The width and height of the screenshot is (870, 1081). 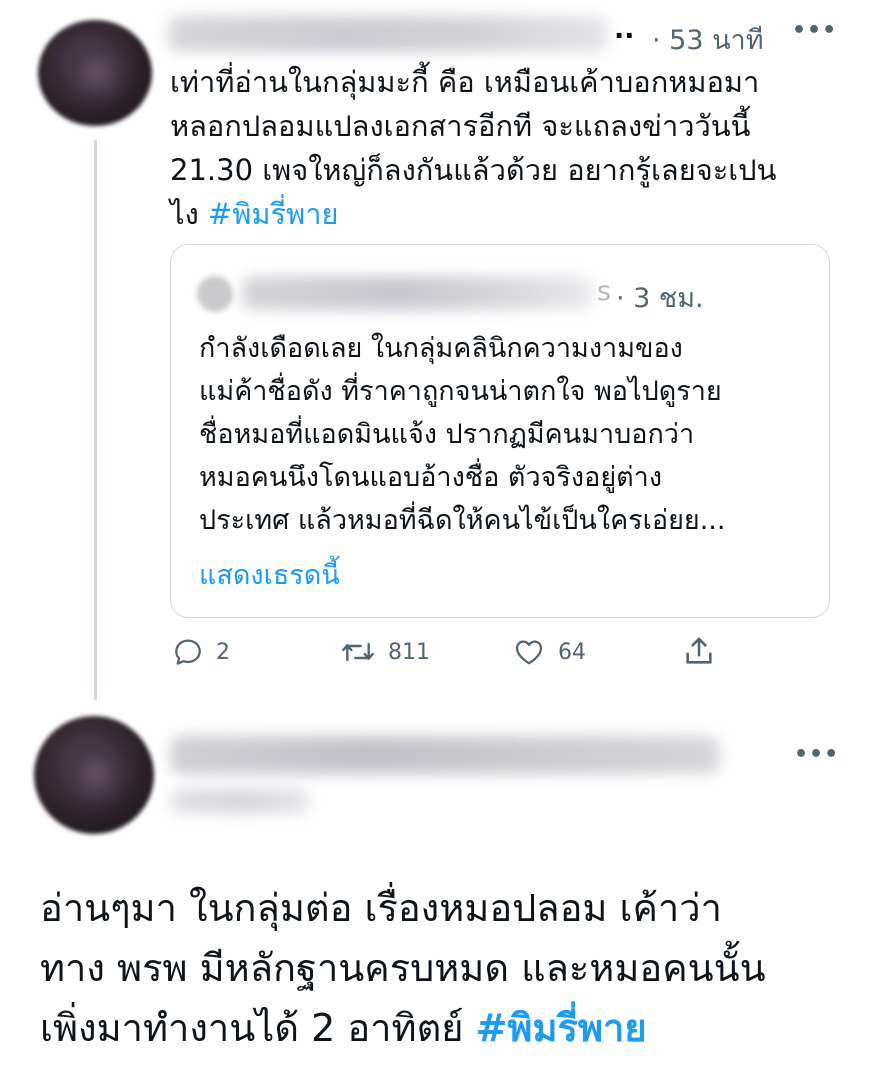 I want to click on retweet-count: 811, so click(x=409, y=652).